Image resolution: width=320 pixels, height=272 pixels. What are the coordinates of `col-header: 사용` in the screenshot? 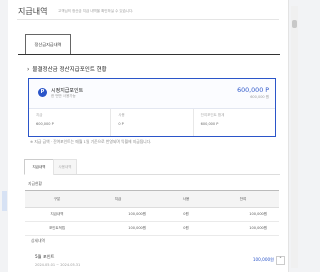 It's located at (186, 199).